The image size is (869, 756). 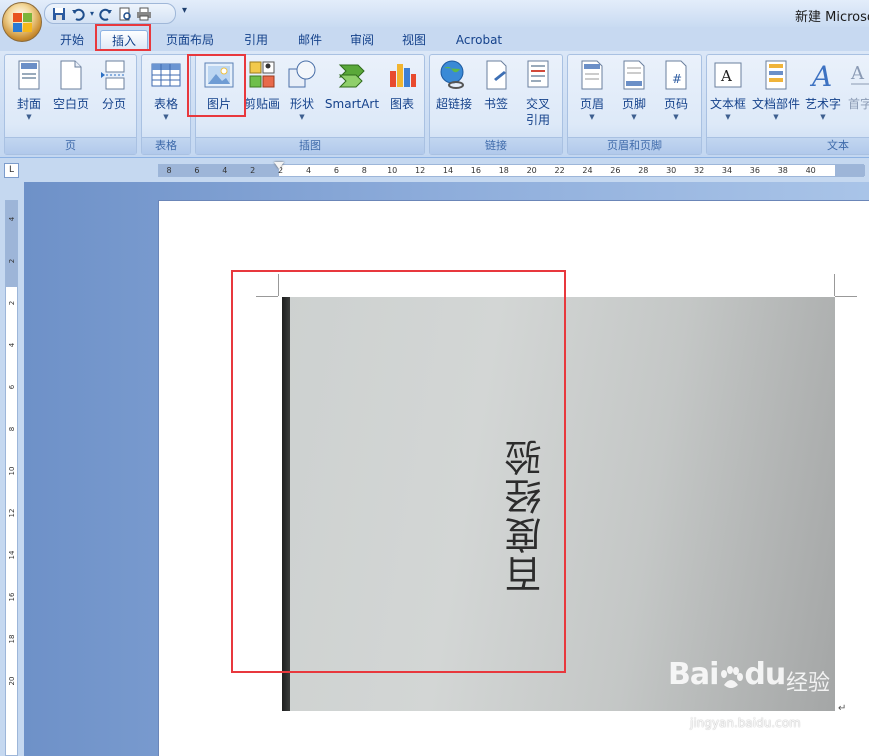 I want to click on smartart-button: SmartArt, so click(x=352, y=85).